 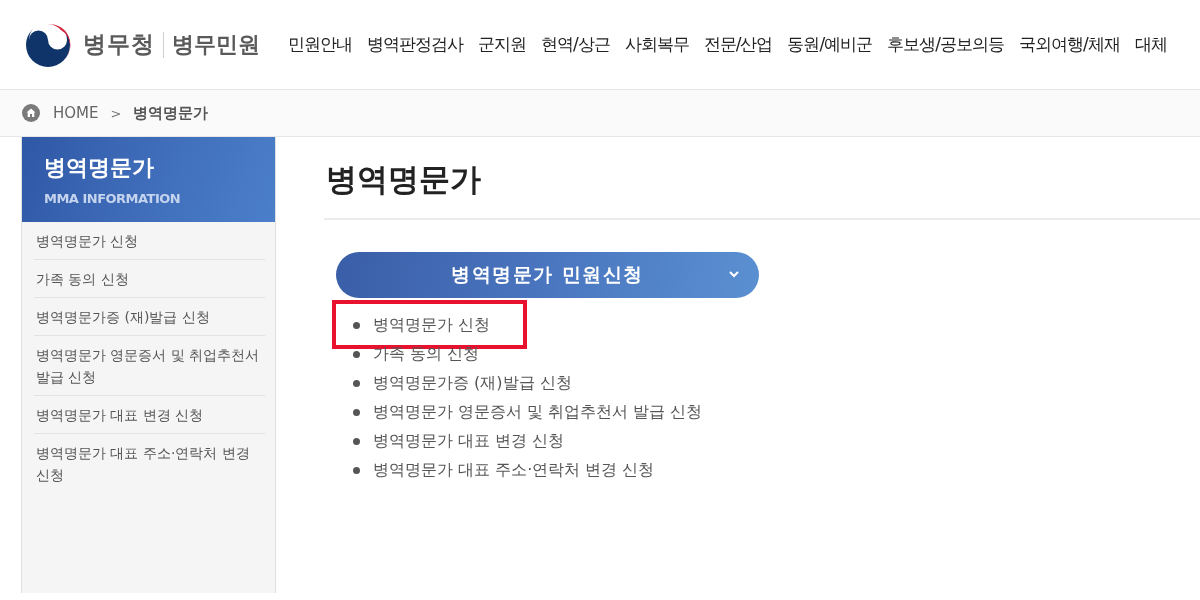 What do you see at coordinates (830, 44) in the screenshot?
I see `nav-menu-item: 동원/예비군` at bounding box center [830, 44].